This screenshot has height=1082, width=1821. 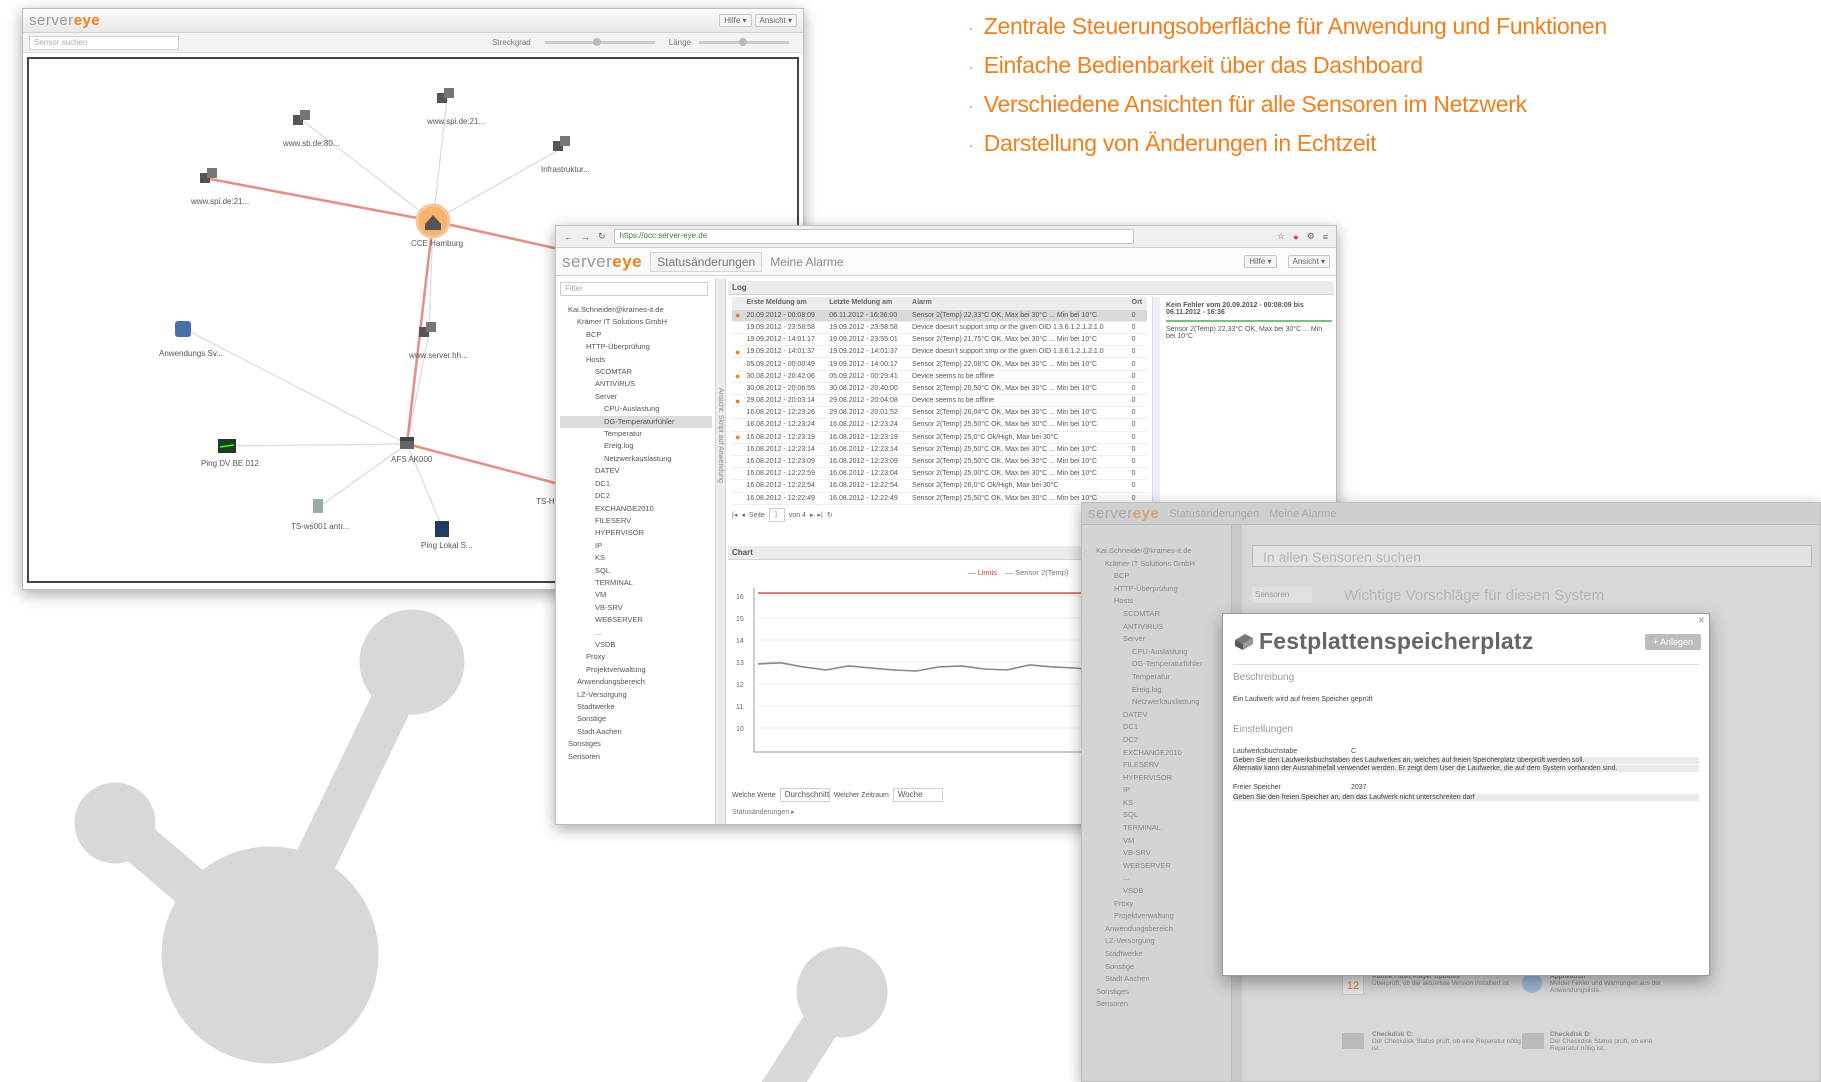 What do you see at coordinates (104, 42) in the screenshot?
I see `sensor-search-input: Sensor suchen` at bounding box center [104, 42].